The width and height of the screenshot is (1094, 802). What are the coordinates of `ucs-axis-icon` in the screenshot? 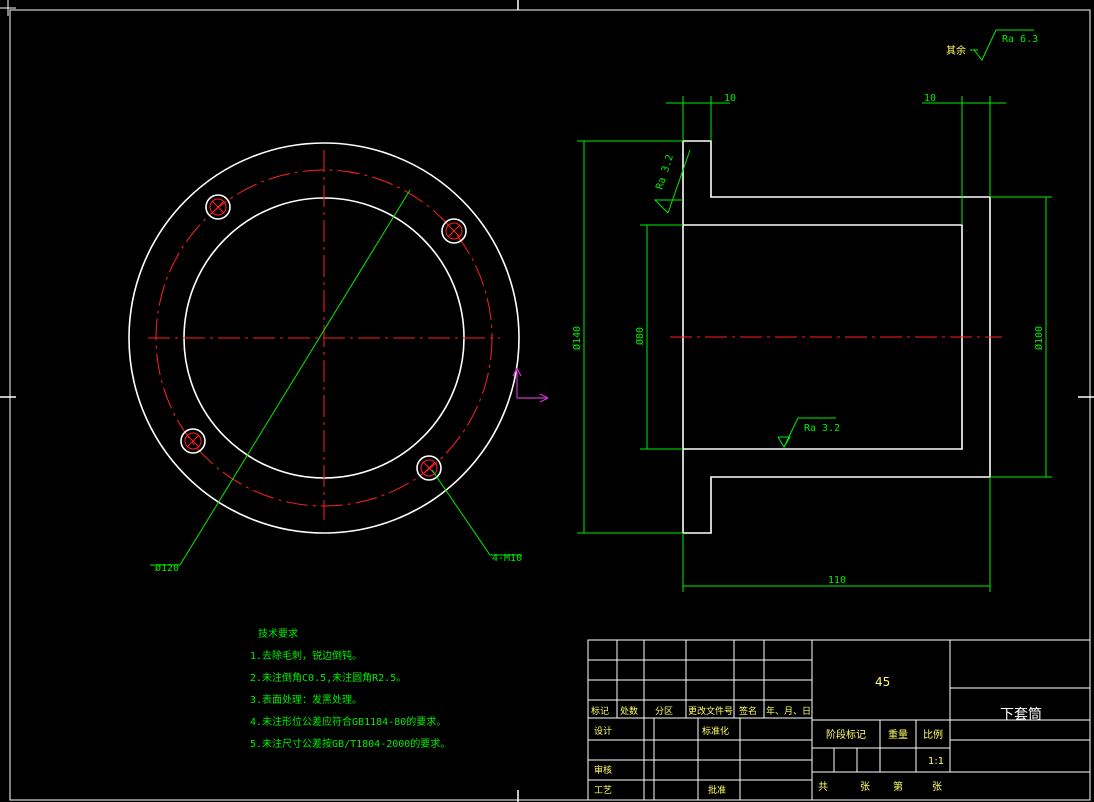 It's located at (530, 385).